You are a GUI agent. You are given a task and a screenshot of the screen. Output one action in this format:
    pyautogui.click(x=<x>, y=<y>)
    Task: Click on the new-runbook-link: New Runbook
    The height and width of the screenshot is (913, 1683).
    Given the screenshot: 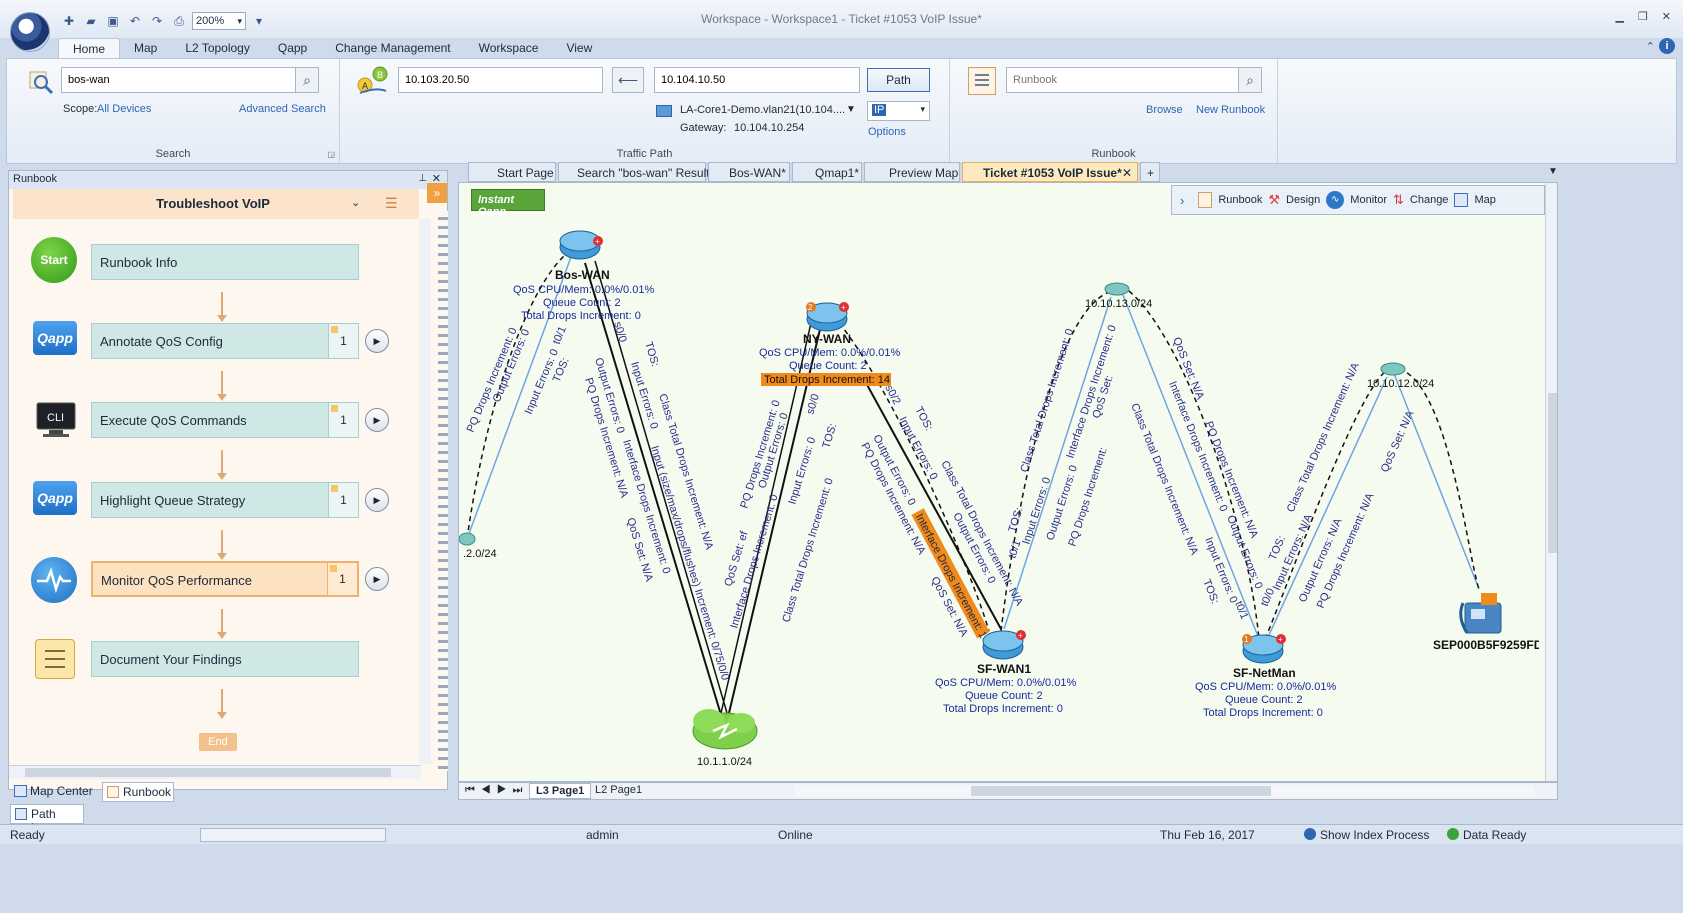 What is the action you would take?
    pyautogui.click(x=1230, y=110)
    